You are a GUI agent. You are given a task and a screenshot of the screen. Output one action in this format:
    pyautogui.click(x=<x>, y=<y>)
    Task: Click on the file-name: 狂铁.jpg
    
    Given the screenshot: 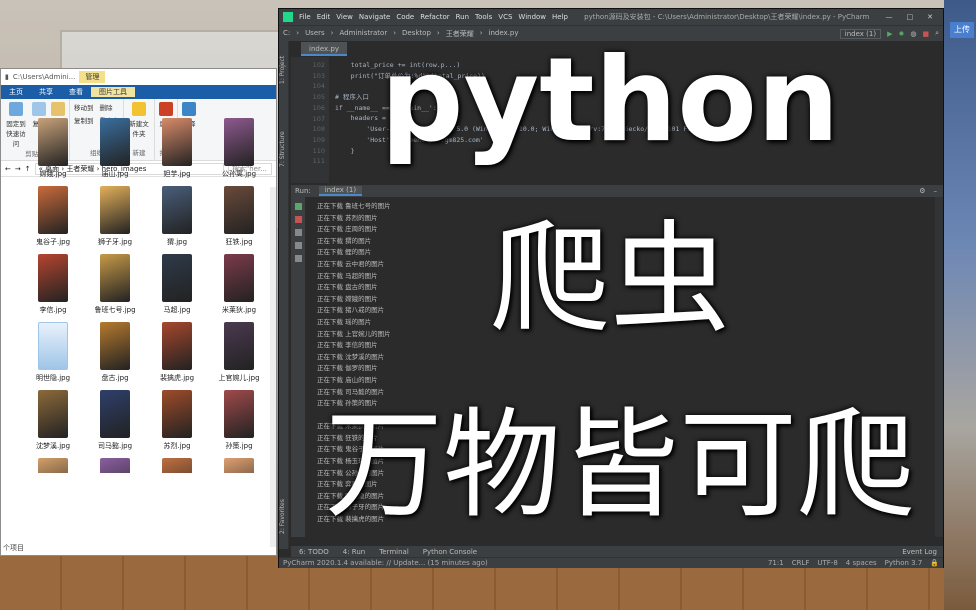 What is the action you would take?
    pyautogui.click(x=239, y=242)
    